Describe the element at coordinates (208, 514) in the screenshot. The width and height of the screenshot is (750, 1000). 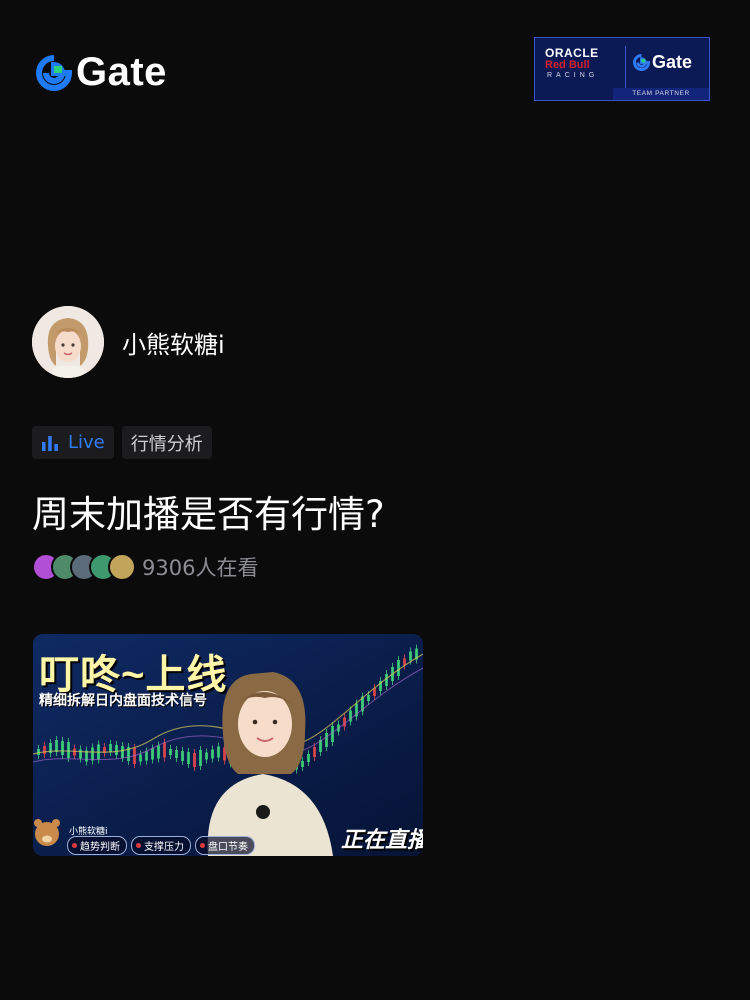
I see `post-title: 周末加播是否有行情?` at that location.